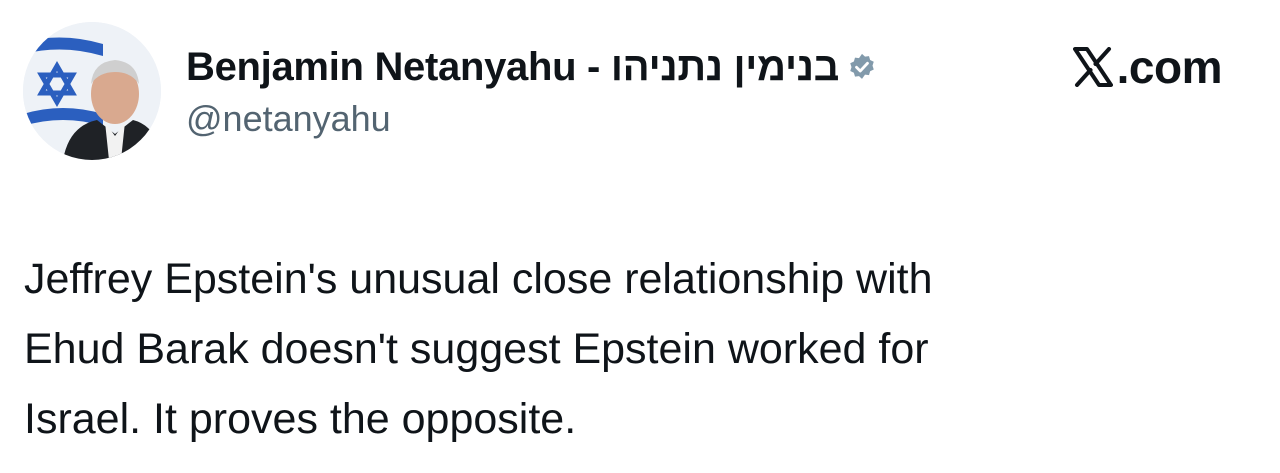 The width and height of the screenshot is (1280, 473). What do you see at coordinates (300, 419) in the screenshot?
I see `tweet-line-3: Israel. It proves the opposite.` at bounding box center [300, 419].